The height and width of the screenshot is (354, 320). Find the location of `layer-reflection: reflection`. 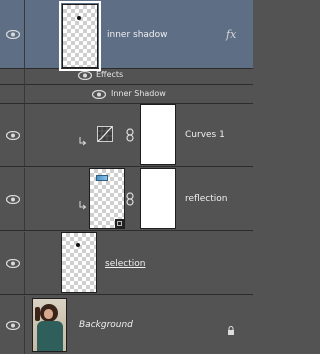

layer-reflection: reflection is located at coordinates (126, 199).